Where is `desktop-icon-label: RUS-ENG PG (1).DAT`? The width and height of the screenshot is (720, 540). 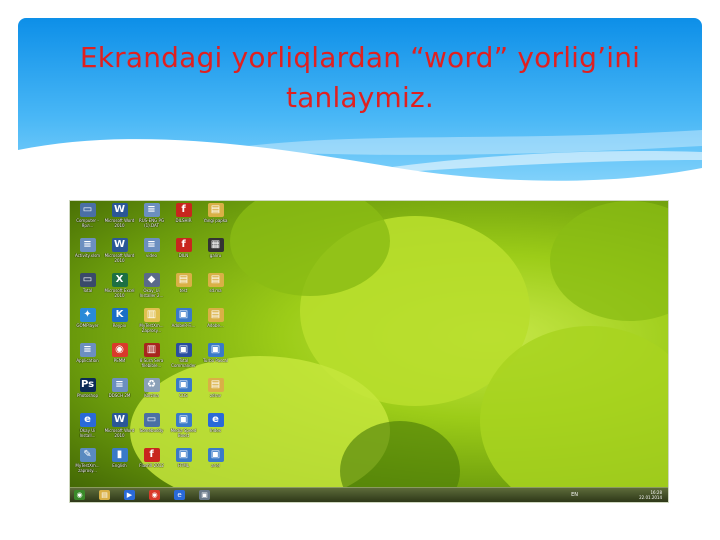 desktop-icon-label: RUS-ENG PG (1).DAT is located at coordinates (151, 223).